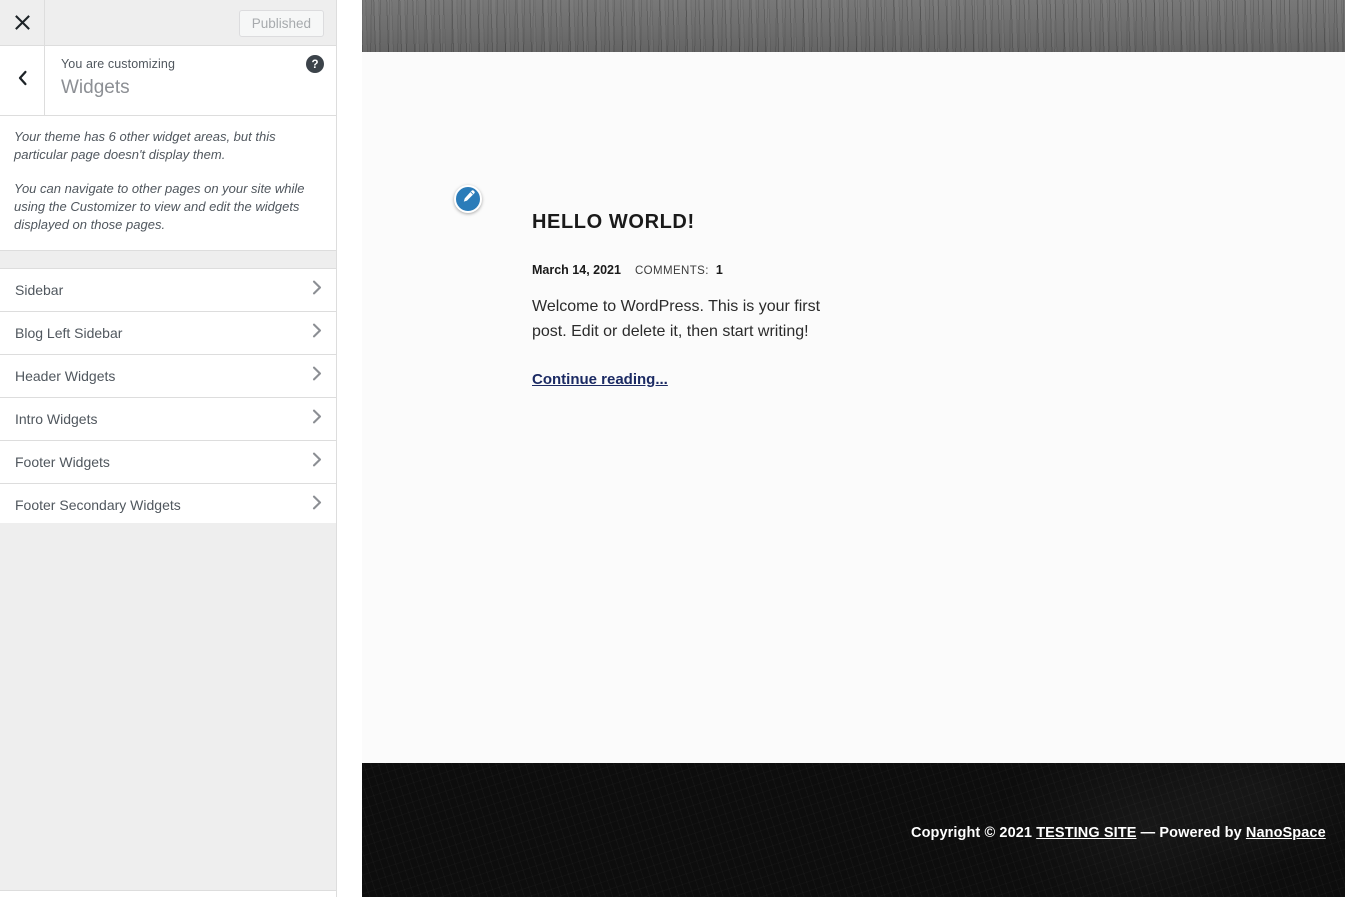  I want to click on widget-area-label: Footer Widgets, so click(62, 462).